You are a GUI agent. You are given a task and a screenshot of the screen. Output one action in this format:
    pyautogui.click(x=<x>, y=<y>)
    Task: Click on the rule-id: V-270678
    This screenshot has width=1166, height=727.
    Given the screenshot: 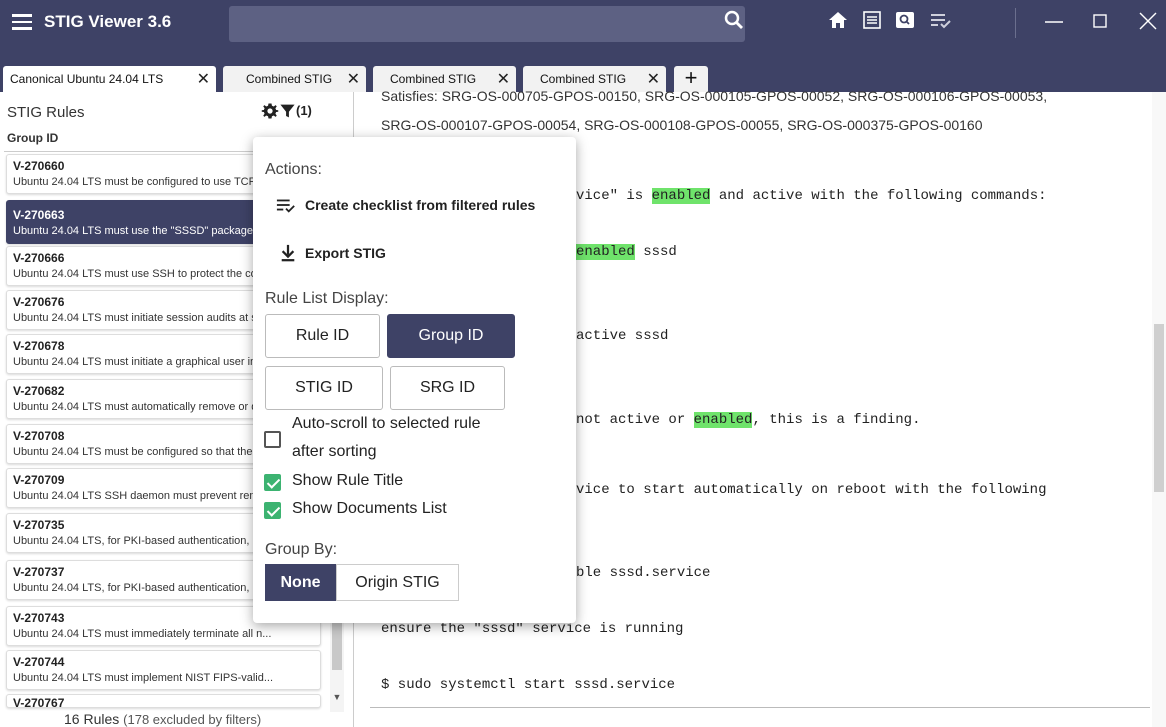 What is the action you would take?
    pyautogui.click(x=39, y=346)
    